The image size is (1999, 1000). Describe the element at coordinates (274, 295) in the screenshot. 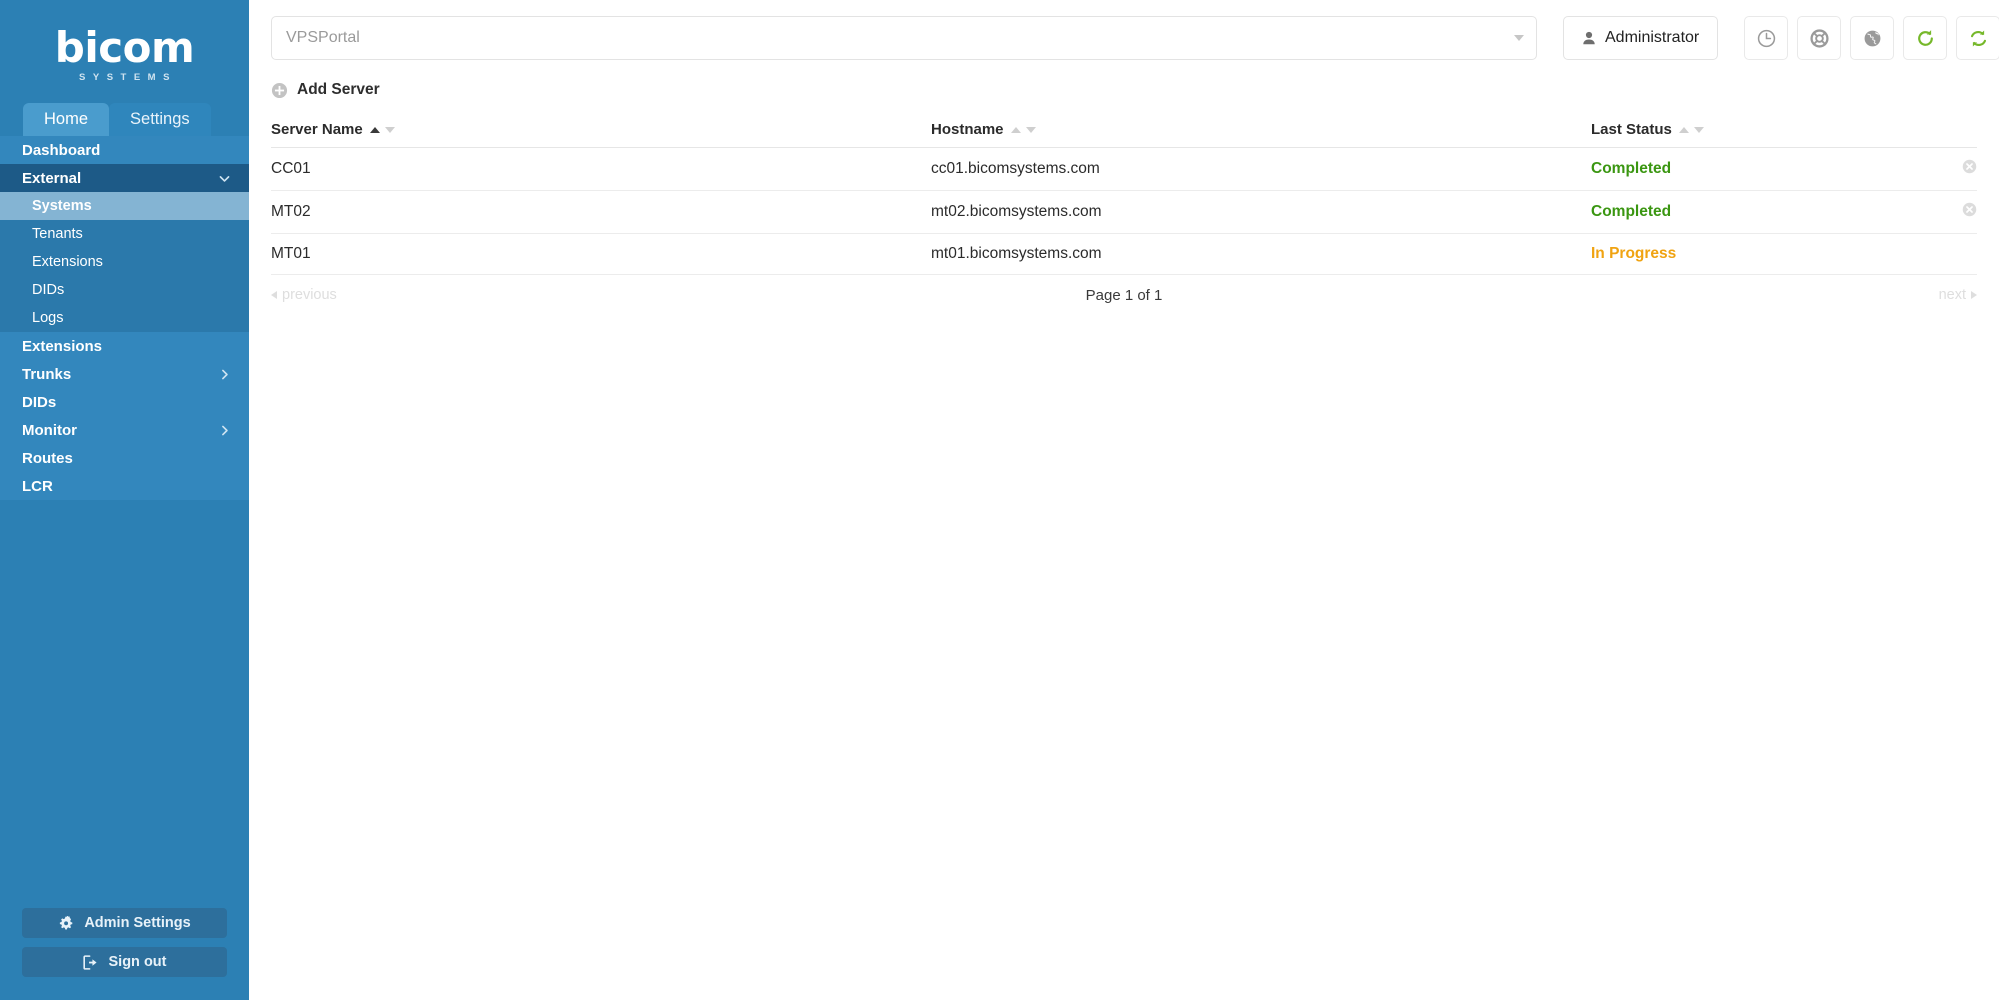

I see `chevron-left-icon` at that location.